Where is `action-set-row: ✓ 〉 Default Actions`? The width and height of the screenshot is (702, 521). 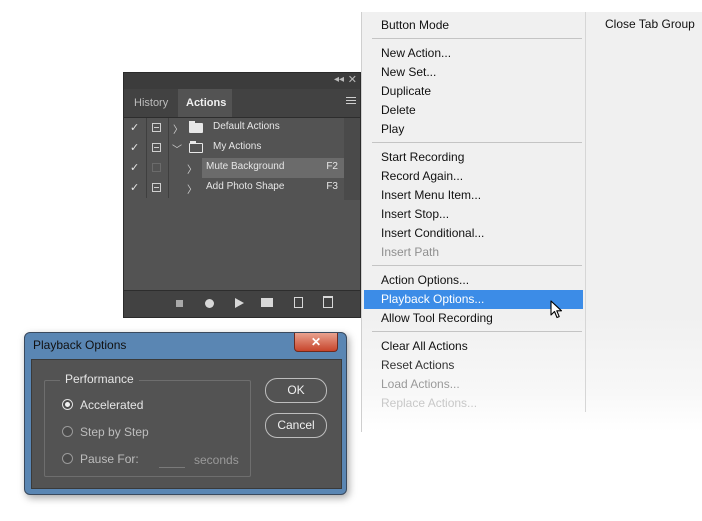 action-set-row: ✓ 〉 Default Actions is located at coordinates (235, 128).